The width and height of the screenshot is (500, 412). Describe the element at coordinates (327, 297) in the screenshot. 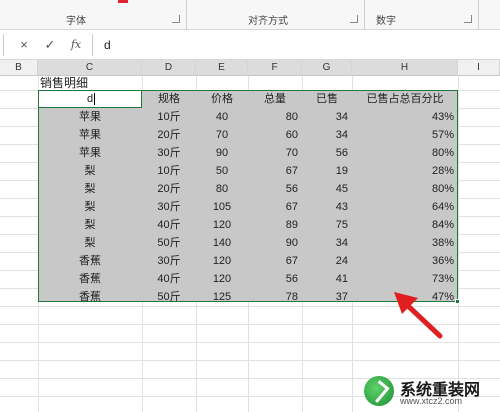

I see `cell-sold: 37` at that location.